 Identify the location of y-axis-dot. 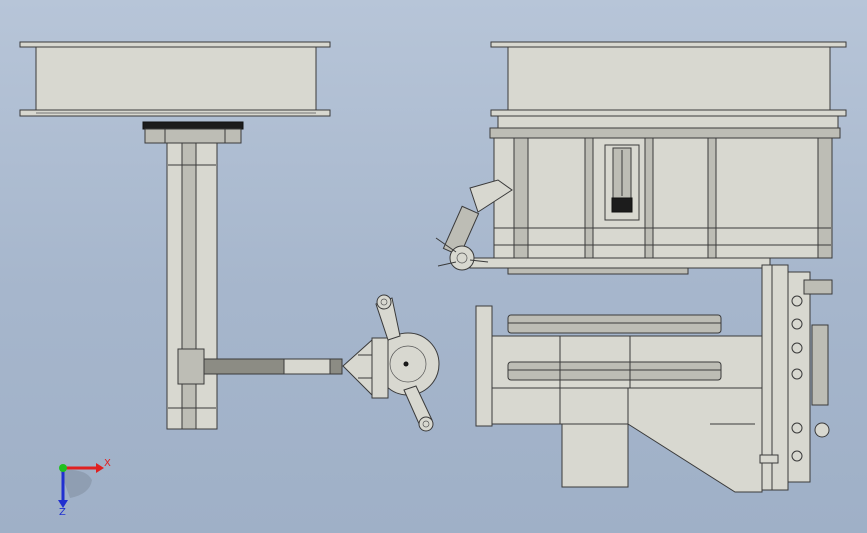
(63, 468).